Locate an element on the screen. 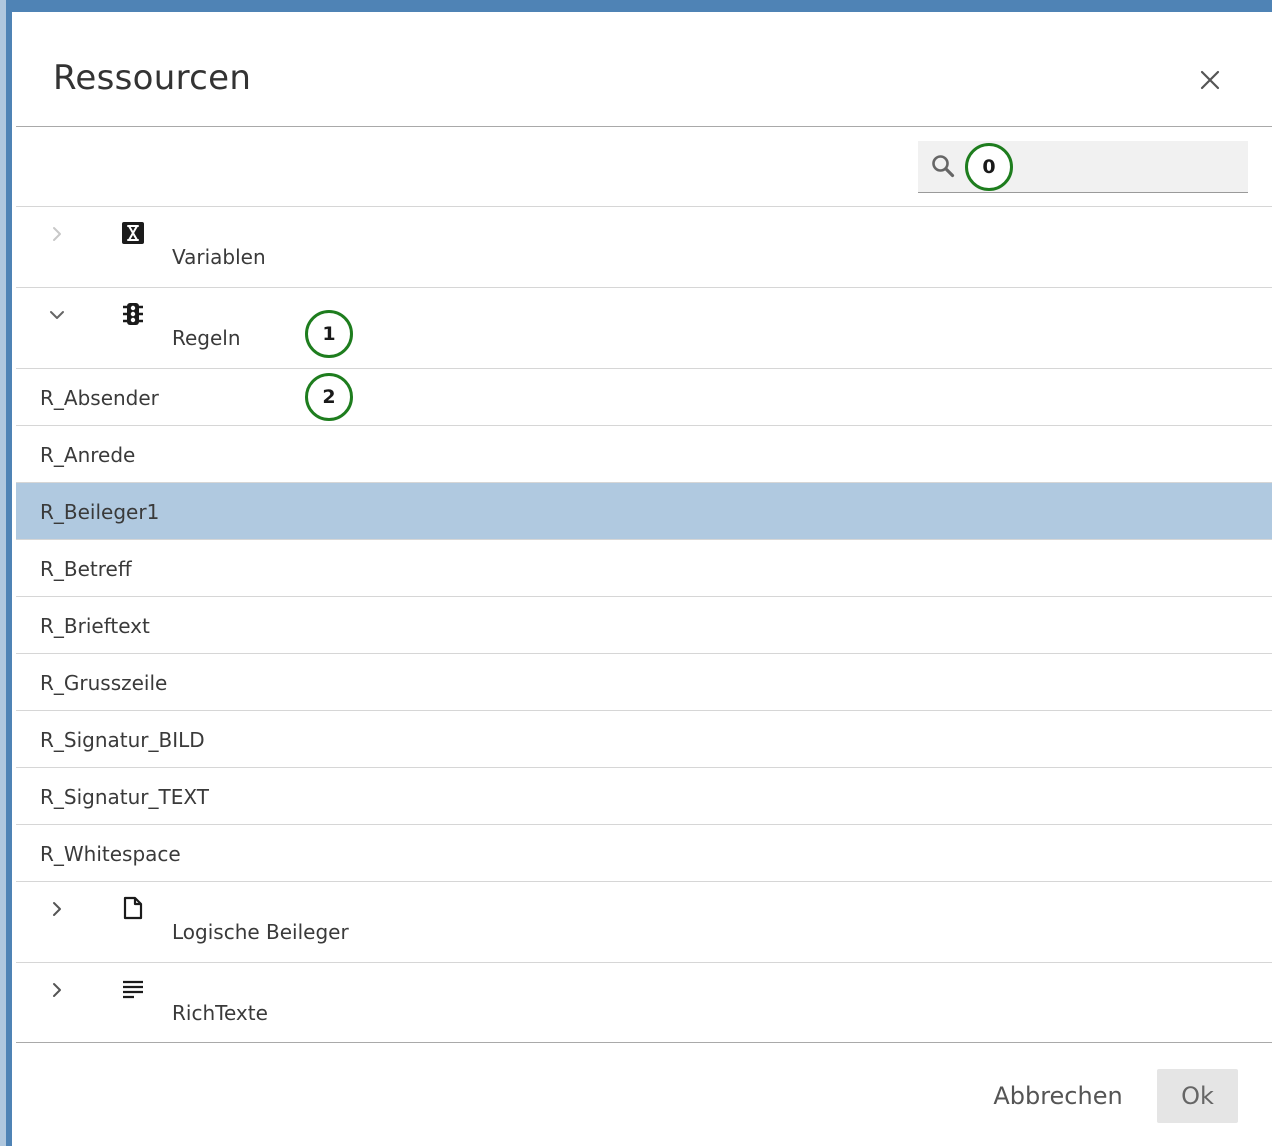 The image size is (1272, 1146). tree-item-label: R_Absender is located at coordinates (99, 398).